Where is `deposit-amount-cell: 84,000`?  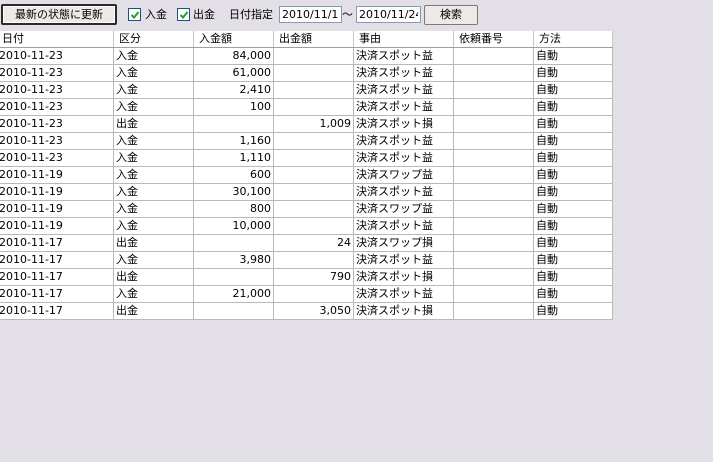 deposit-amount-cell: 84,000 is located at coordinates (234, 56).